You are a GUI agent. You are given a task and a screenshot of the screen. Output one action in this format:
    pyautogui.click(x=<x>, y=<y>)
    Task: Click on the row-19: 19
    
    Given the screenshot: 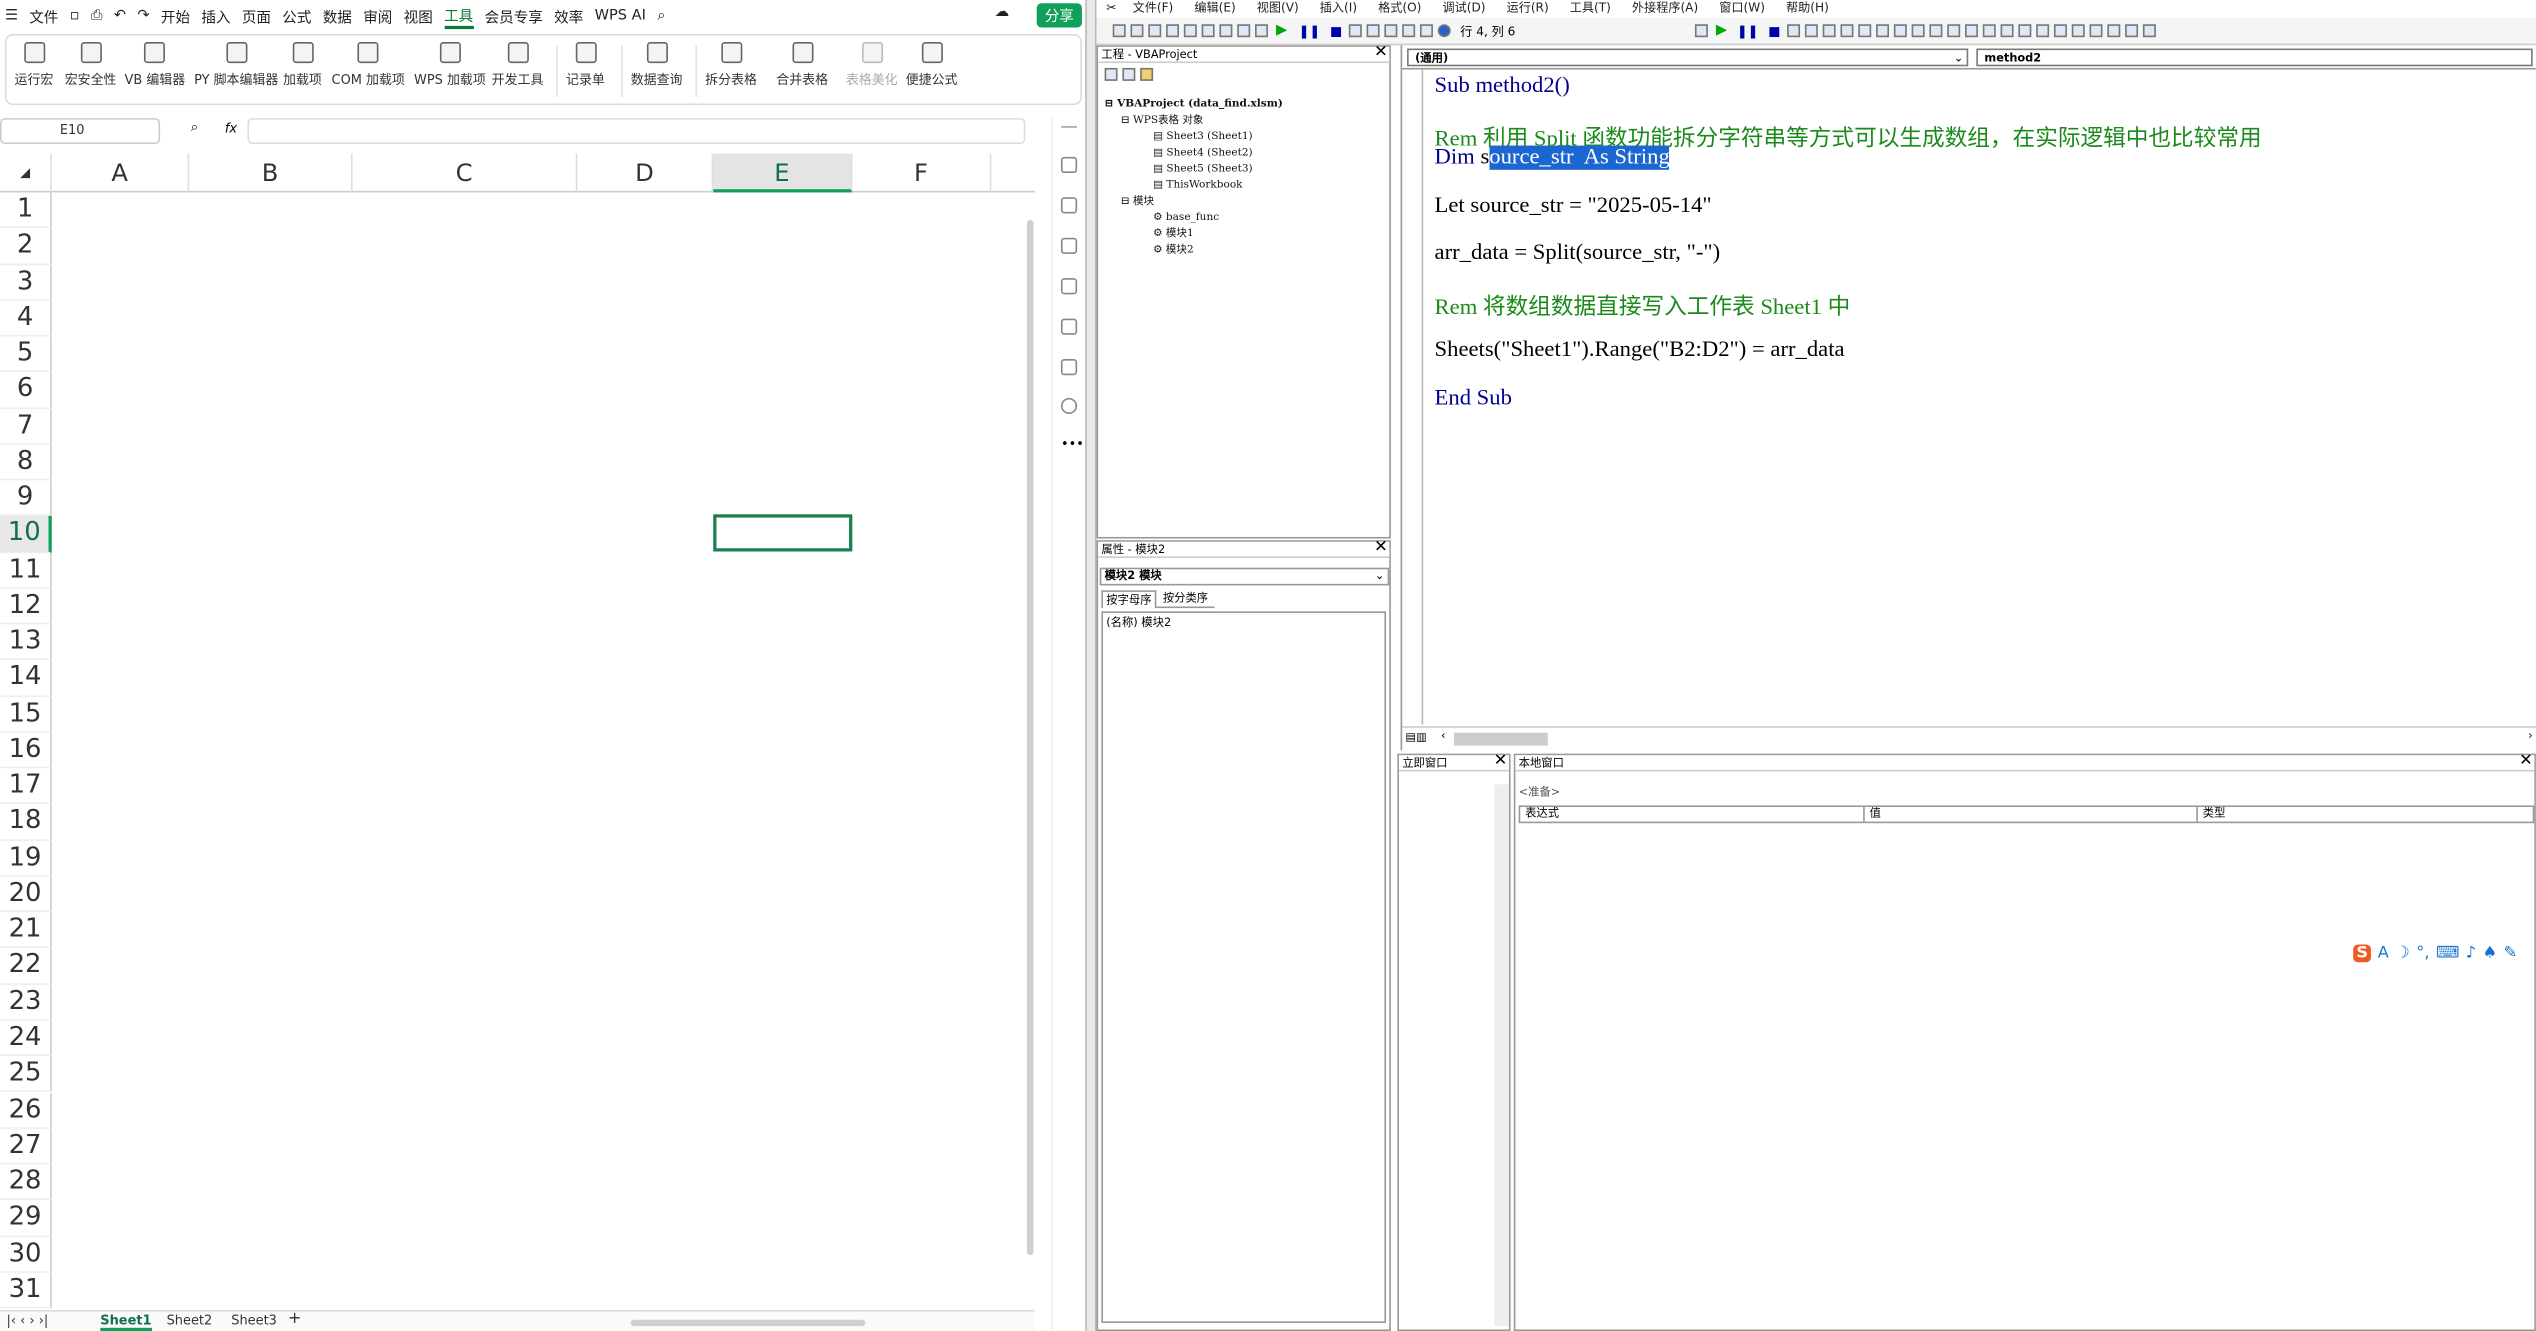 What is the action you would take?
    pyautogui.click(x=26, y=858)
    